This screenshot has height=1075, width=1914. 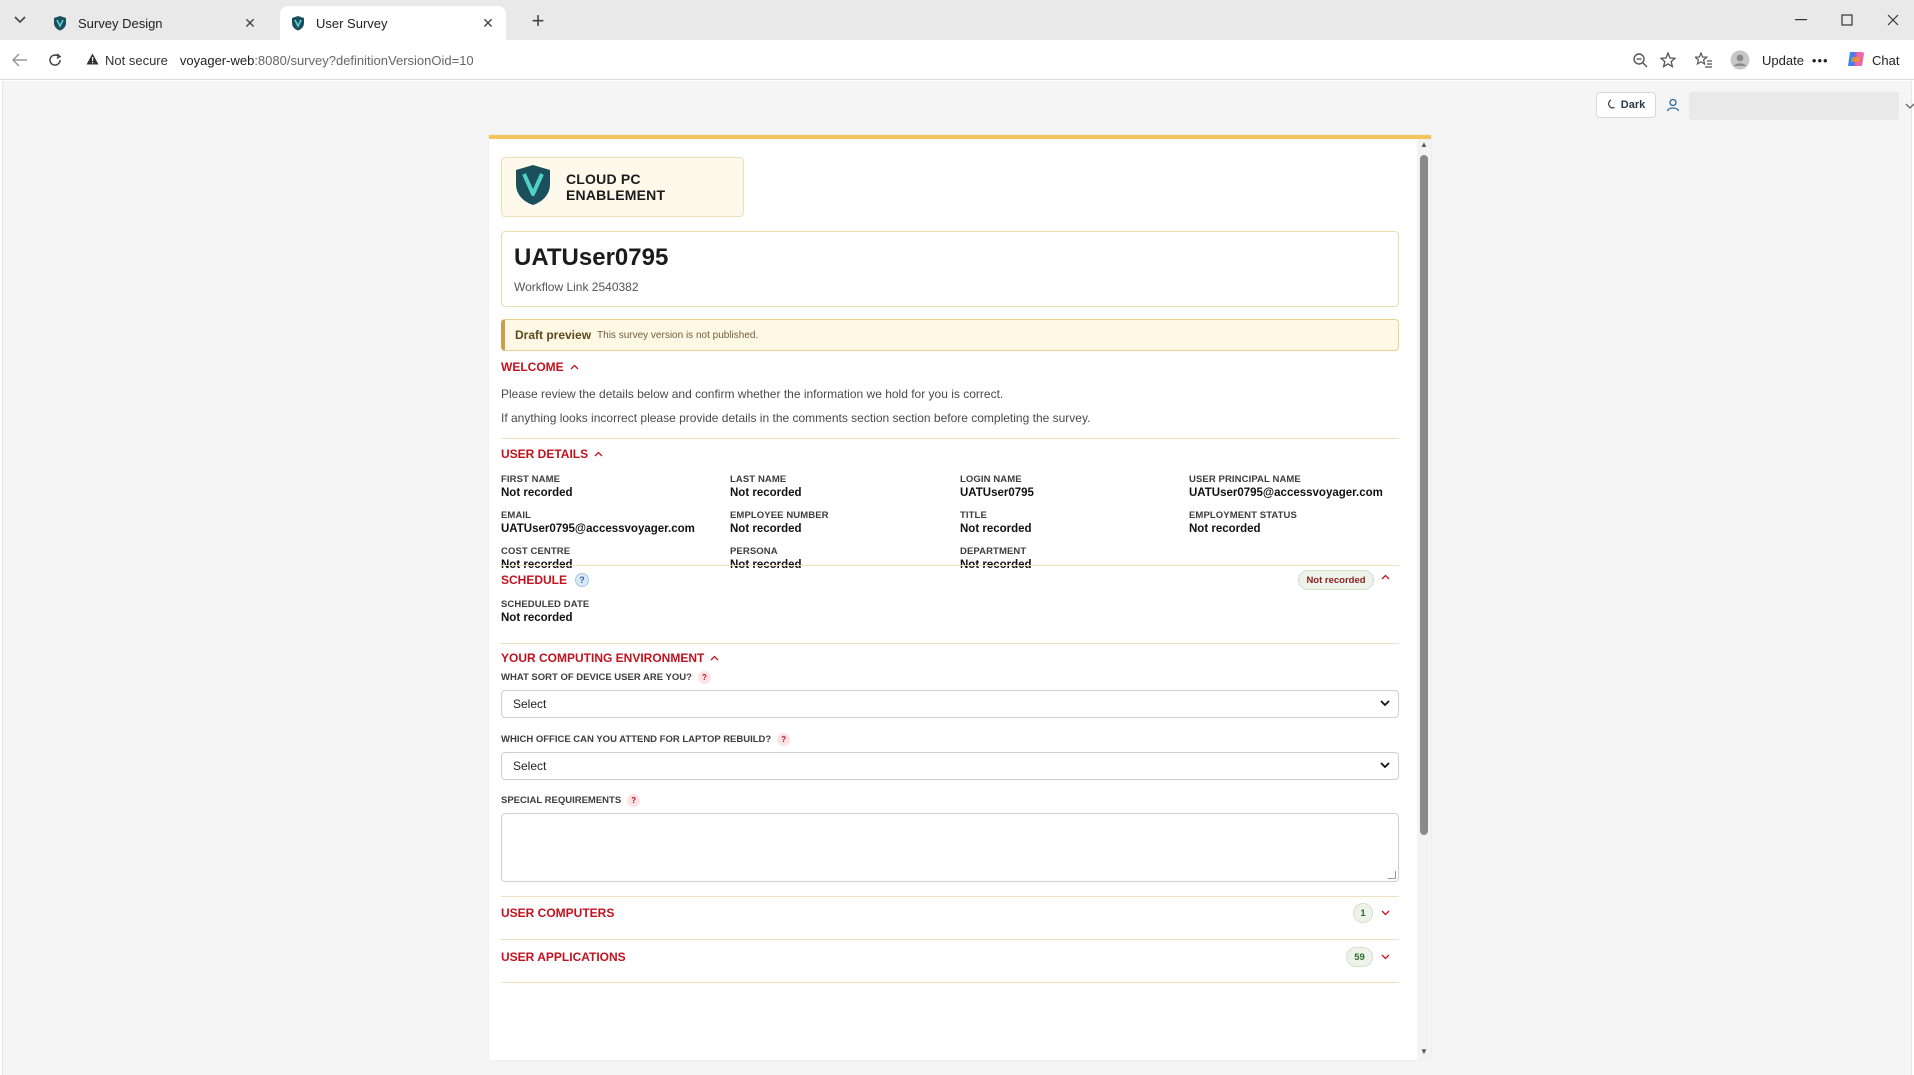 What do you see at coordinates (596, 677) in the screenshot?
I see `question-label: WHAT SORT OF DEVICE USER ARE YOU?` at bounding box center [596, 677].